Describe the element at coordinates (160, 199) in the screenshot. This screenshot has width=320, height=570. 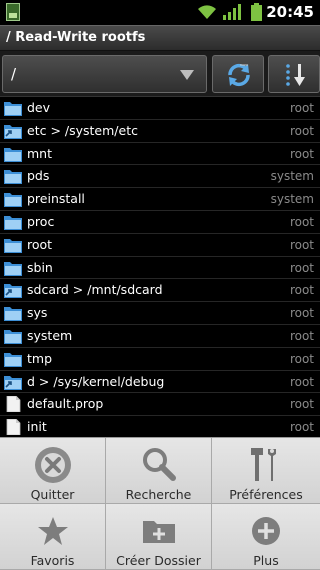
I see `file-row: preinstall system` at that location.